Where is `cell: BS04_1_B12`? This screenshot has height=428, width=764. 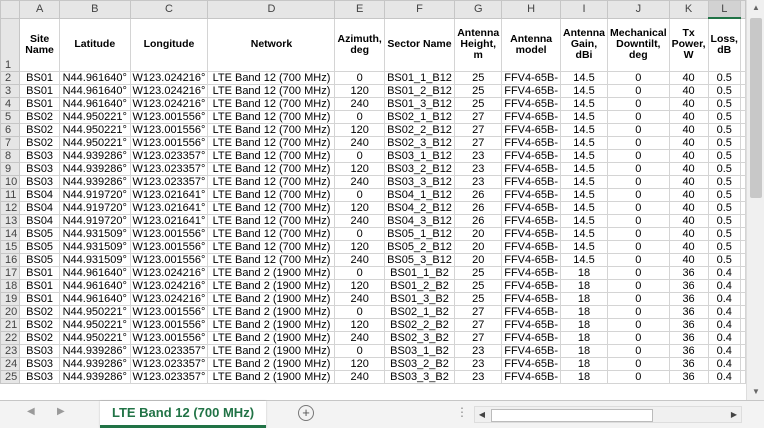
cell: BS04_1_B12 is located at coordinates (419, 195).